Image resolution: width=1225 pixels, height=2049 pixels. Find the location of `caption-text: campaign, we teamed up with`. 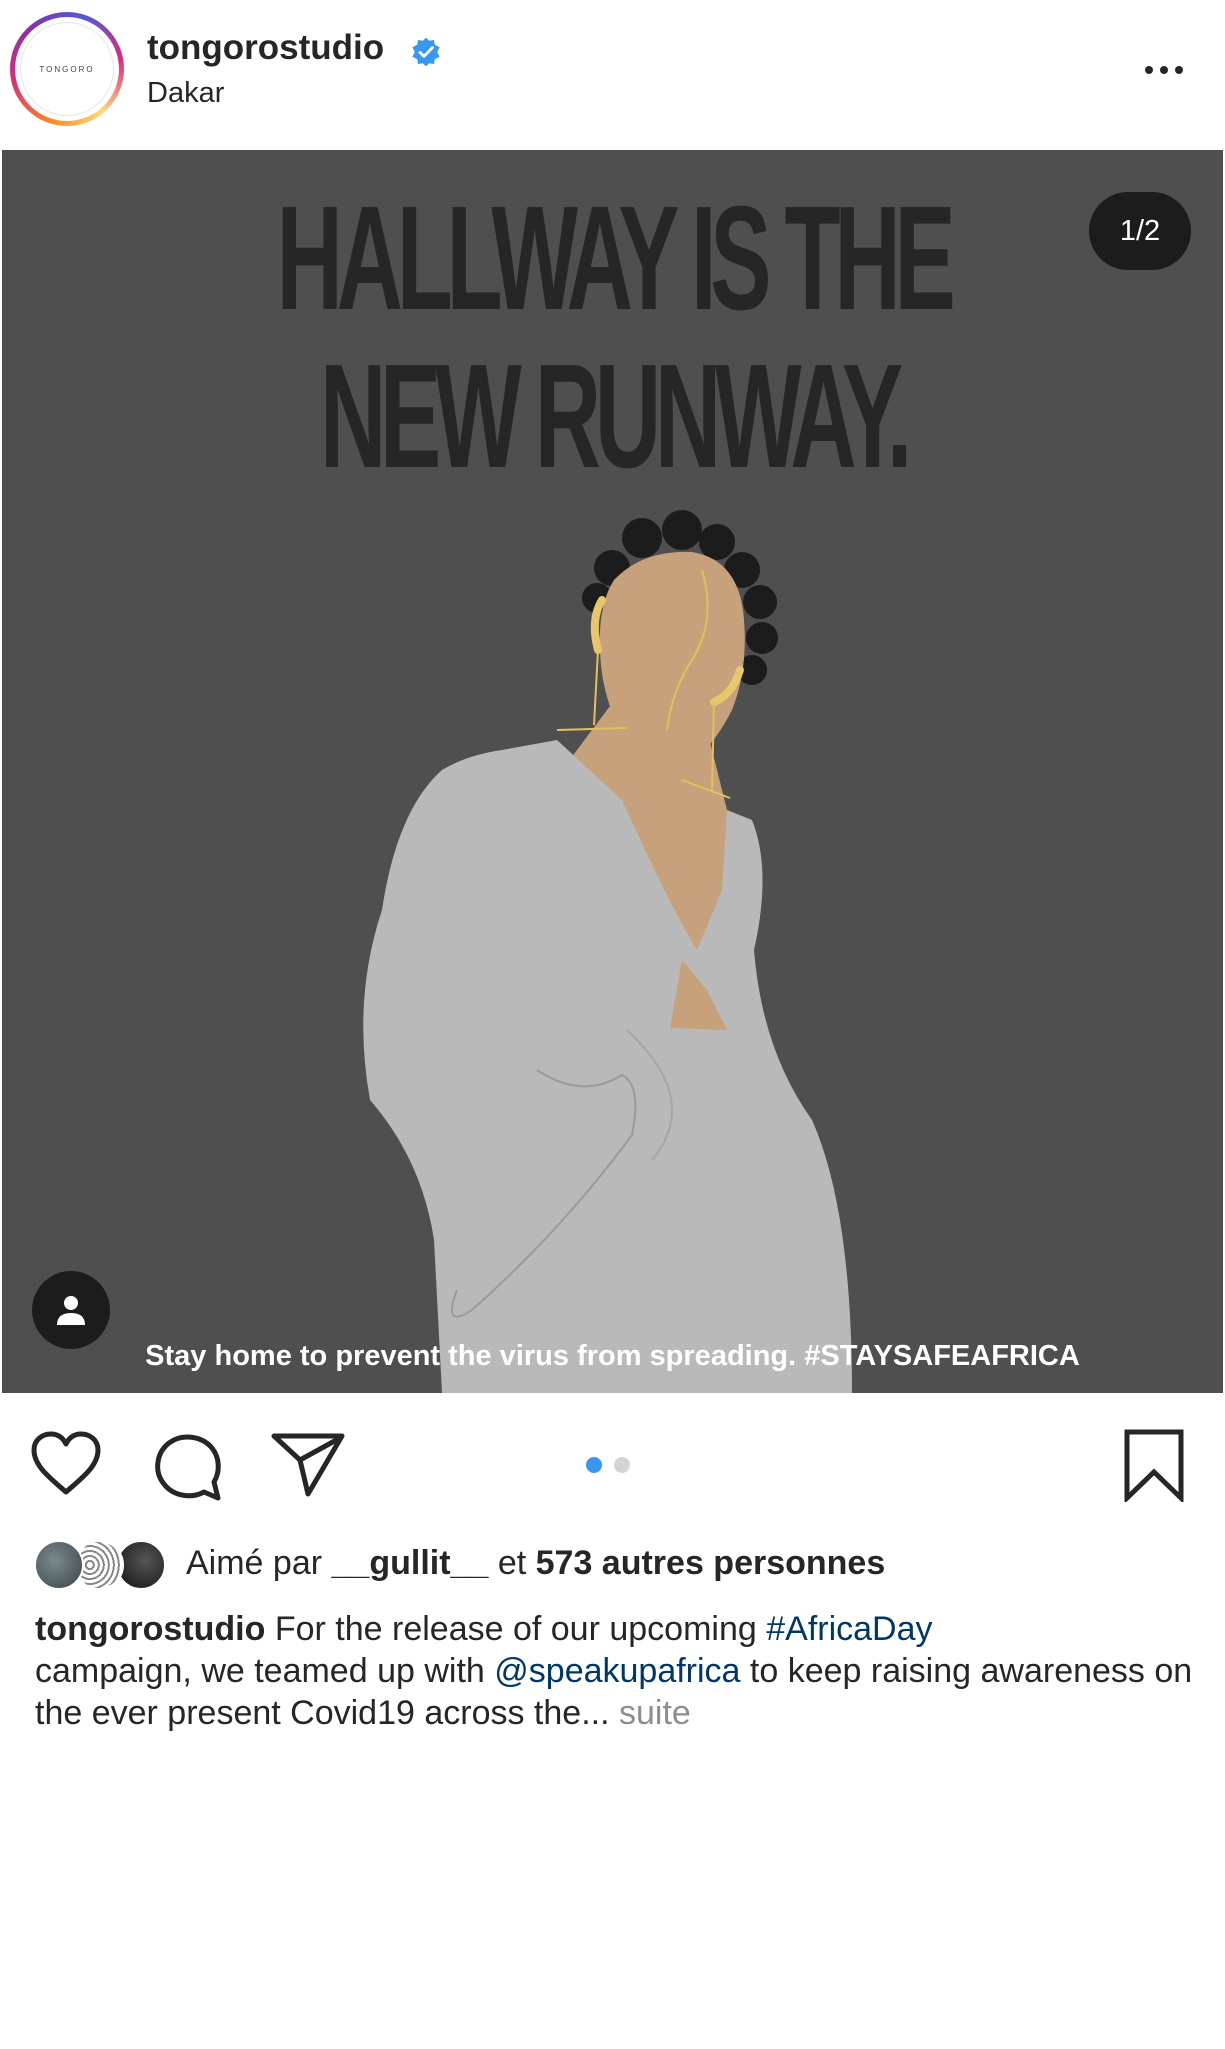

caption-text: campaign, we teamed up with is located at coordinates (260, 1671).